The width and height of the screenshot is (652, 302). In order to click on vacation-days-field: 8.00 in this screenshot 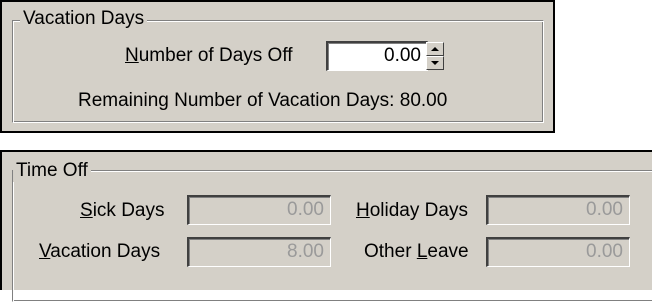, I will do `click(259, 252)`.